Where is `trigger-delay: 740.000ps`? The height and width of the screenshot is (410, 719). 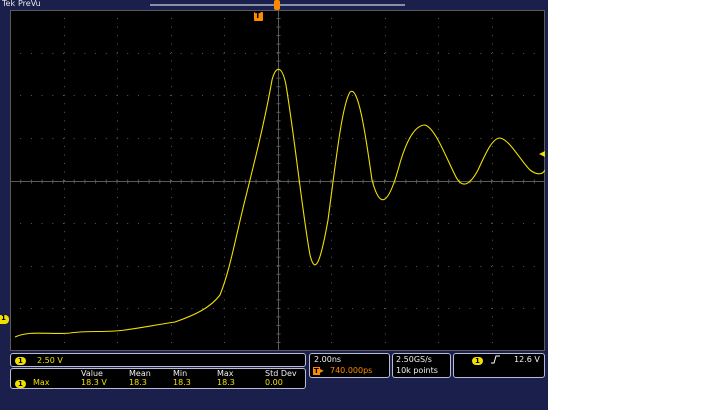 trigger-delay: 740.000ps is located at coordinates (351, 370).